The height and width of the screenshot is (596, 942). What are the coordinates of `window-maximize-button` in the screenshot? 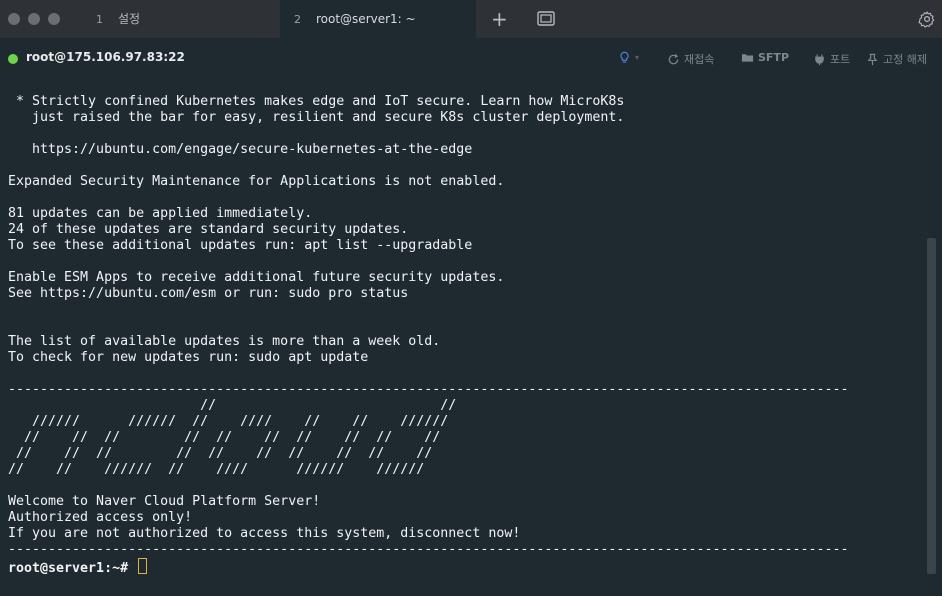 It's located at (54, 19).